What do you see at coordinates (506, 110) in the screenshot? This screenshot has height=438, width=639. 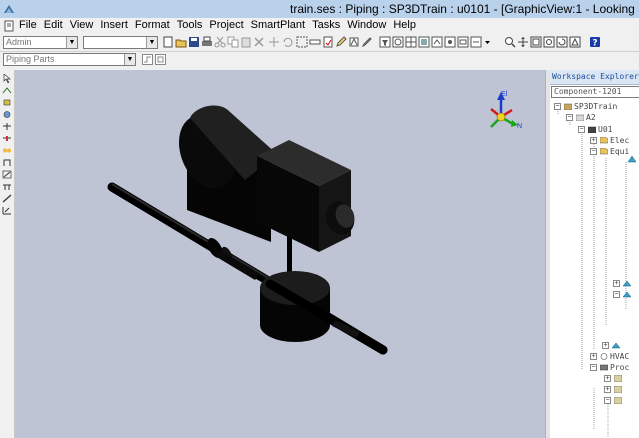 I see `compass-triad: El N` at bounding box center [506, 110].